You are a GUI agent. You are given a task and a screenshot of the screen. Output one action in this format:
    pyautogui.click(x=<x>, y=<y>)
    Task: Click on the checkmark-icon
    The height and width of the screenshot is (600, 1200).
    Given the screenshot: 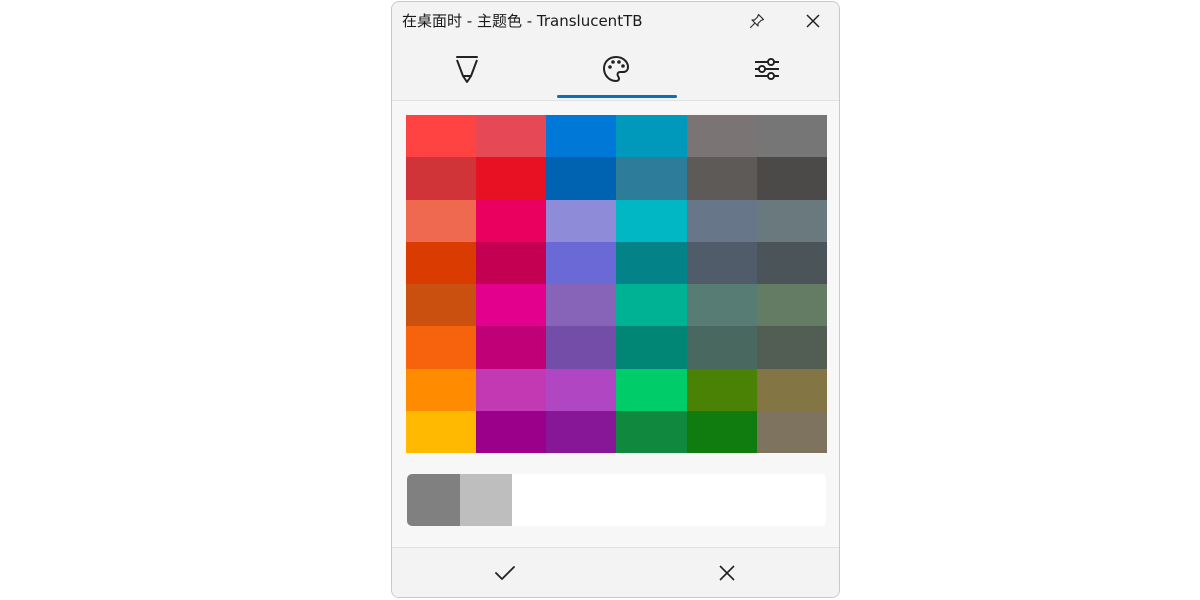 What is the action you would take?
    pyautogui.click(x=505, y=573)
    